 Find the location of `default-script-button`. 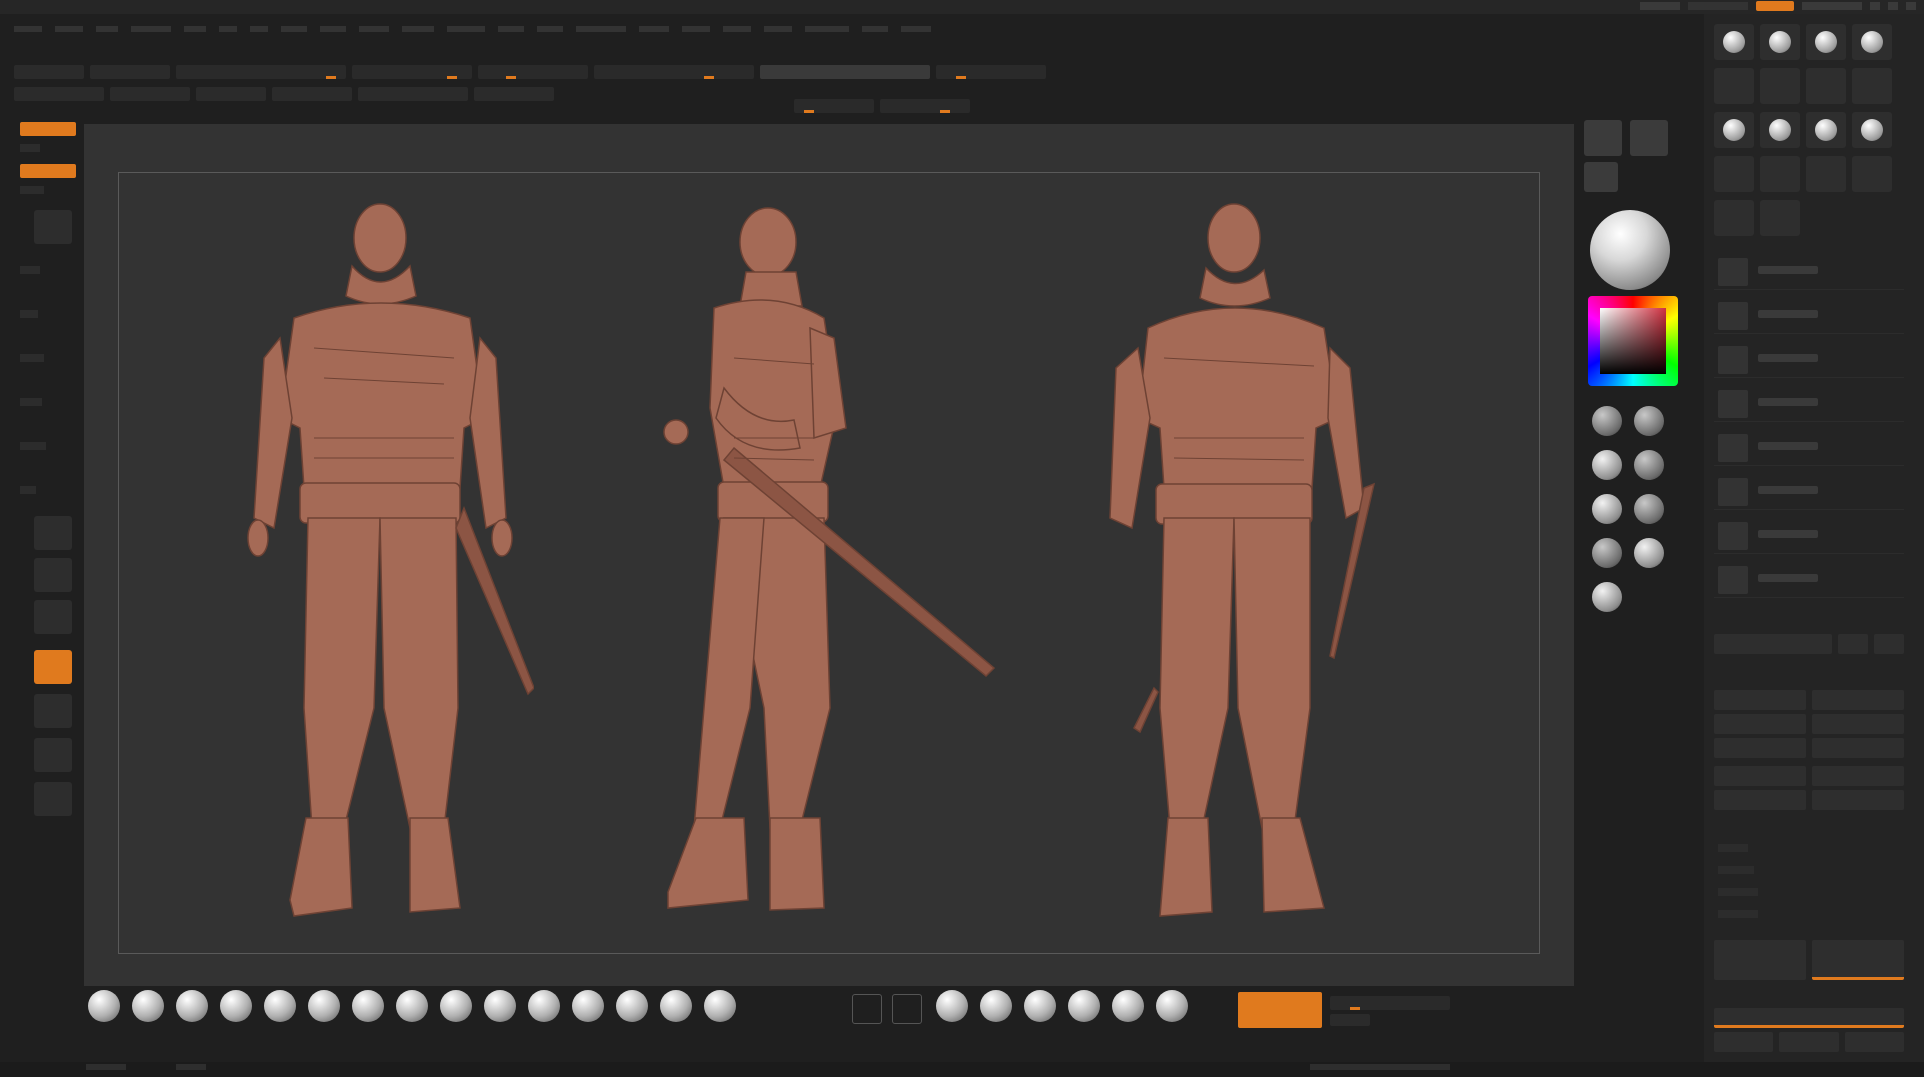

default-script-button is located at coordinates (1832, 6).